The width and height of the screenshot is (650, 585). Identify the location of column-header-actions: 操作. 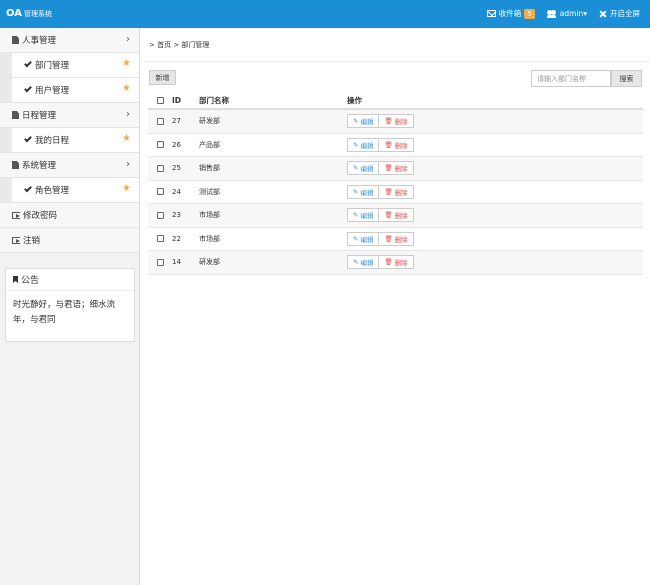
(354, 100).